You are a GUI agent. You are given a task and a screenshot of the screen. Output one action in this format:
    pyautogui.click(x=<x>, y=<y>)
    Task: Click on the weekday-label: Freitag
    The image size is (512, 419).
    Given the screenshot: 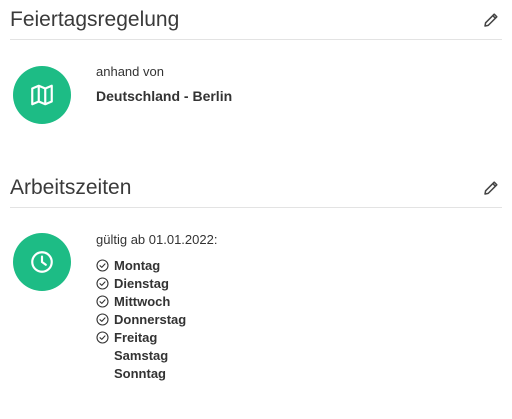 What is the action you would take?
    pyautogui.click(x=136, y=337)
    